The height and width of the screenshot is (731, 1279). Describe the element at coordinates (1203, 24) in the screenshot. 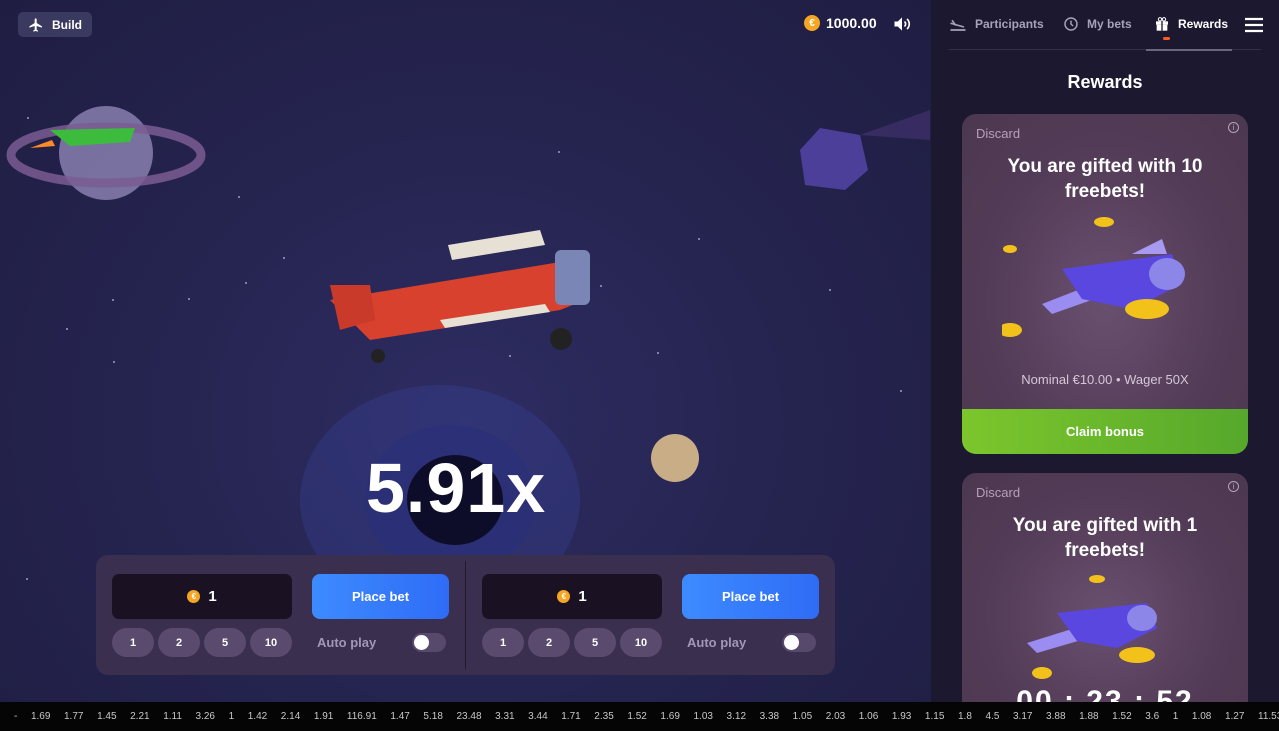

I see `tab-label: Rewards` at that location.